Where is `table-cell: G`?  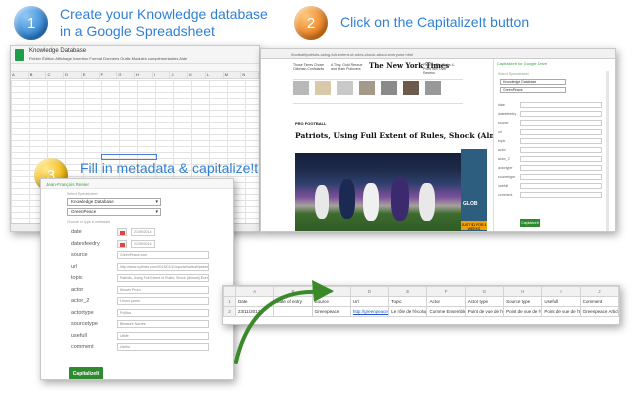 table-cell: G is located at coordinates (484, 291).